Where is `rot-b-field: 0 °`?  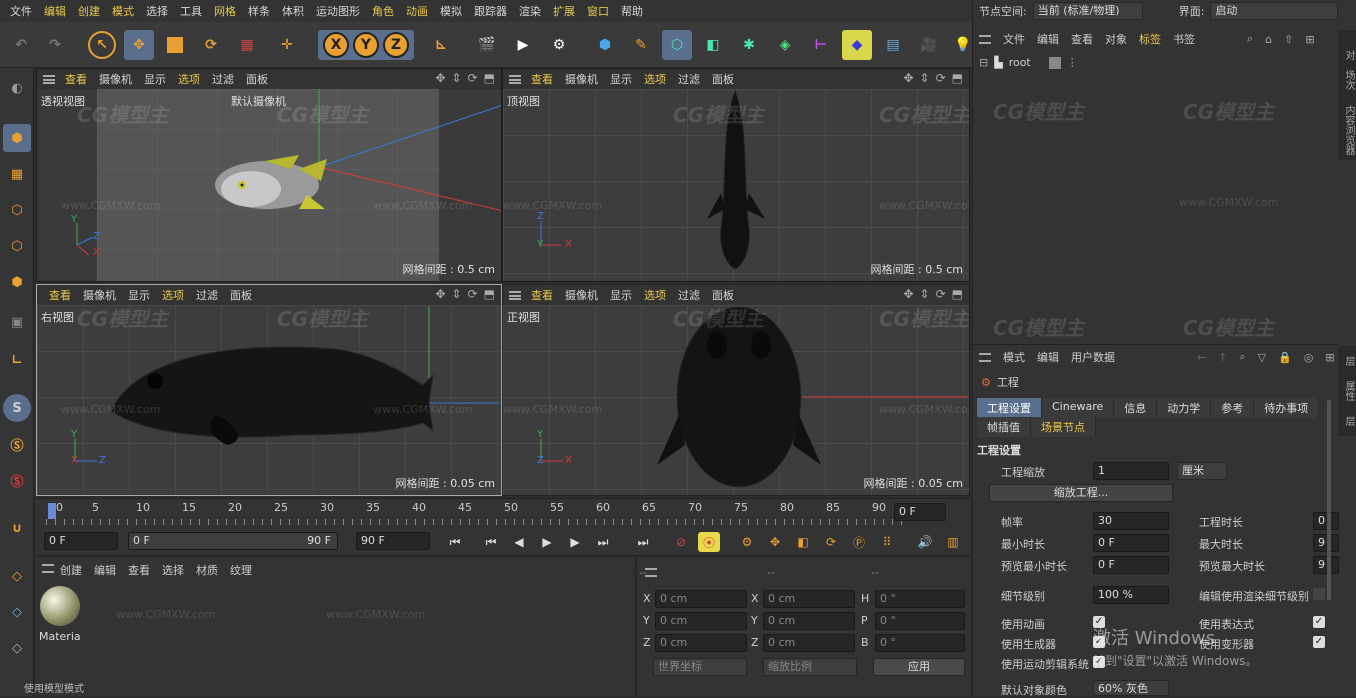
rot-b-field: 0 ° is located at coordinates (920, 643).